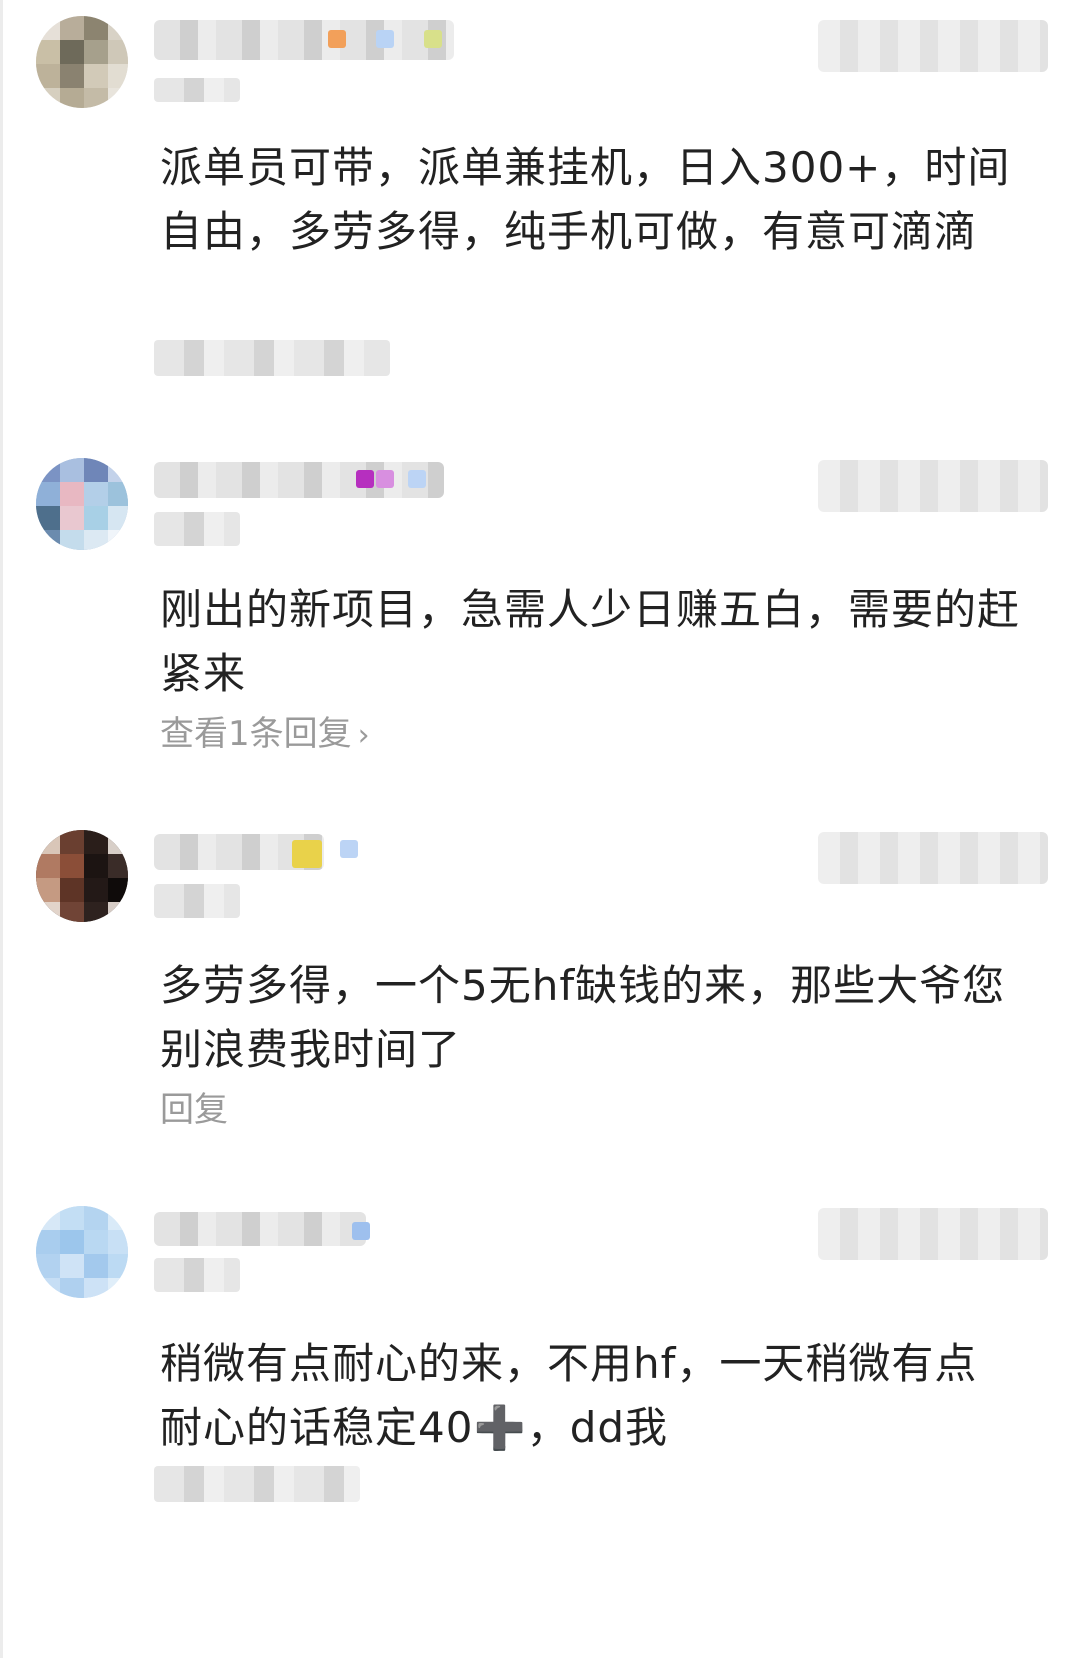 This screenshot has height=1658, width=1080. Describe the element at coordinates (363, 735) in the screenshot. I see `chevron-right-icon: ›` at that location.